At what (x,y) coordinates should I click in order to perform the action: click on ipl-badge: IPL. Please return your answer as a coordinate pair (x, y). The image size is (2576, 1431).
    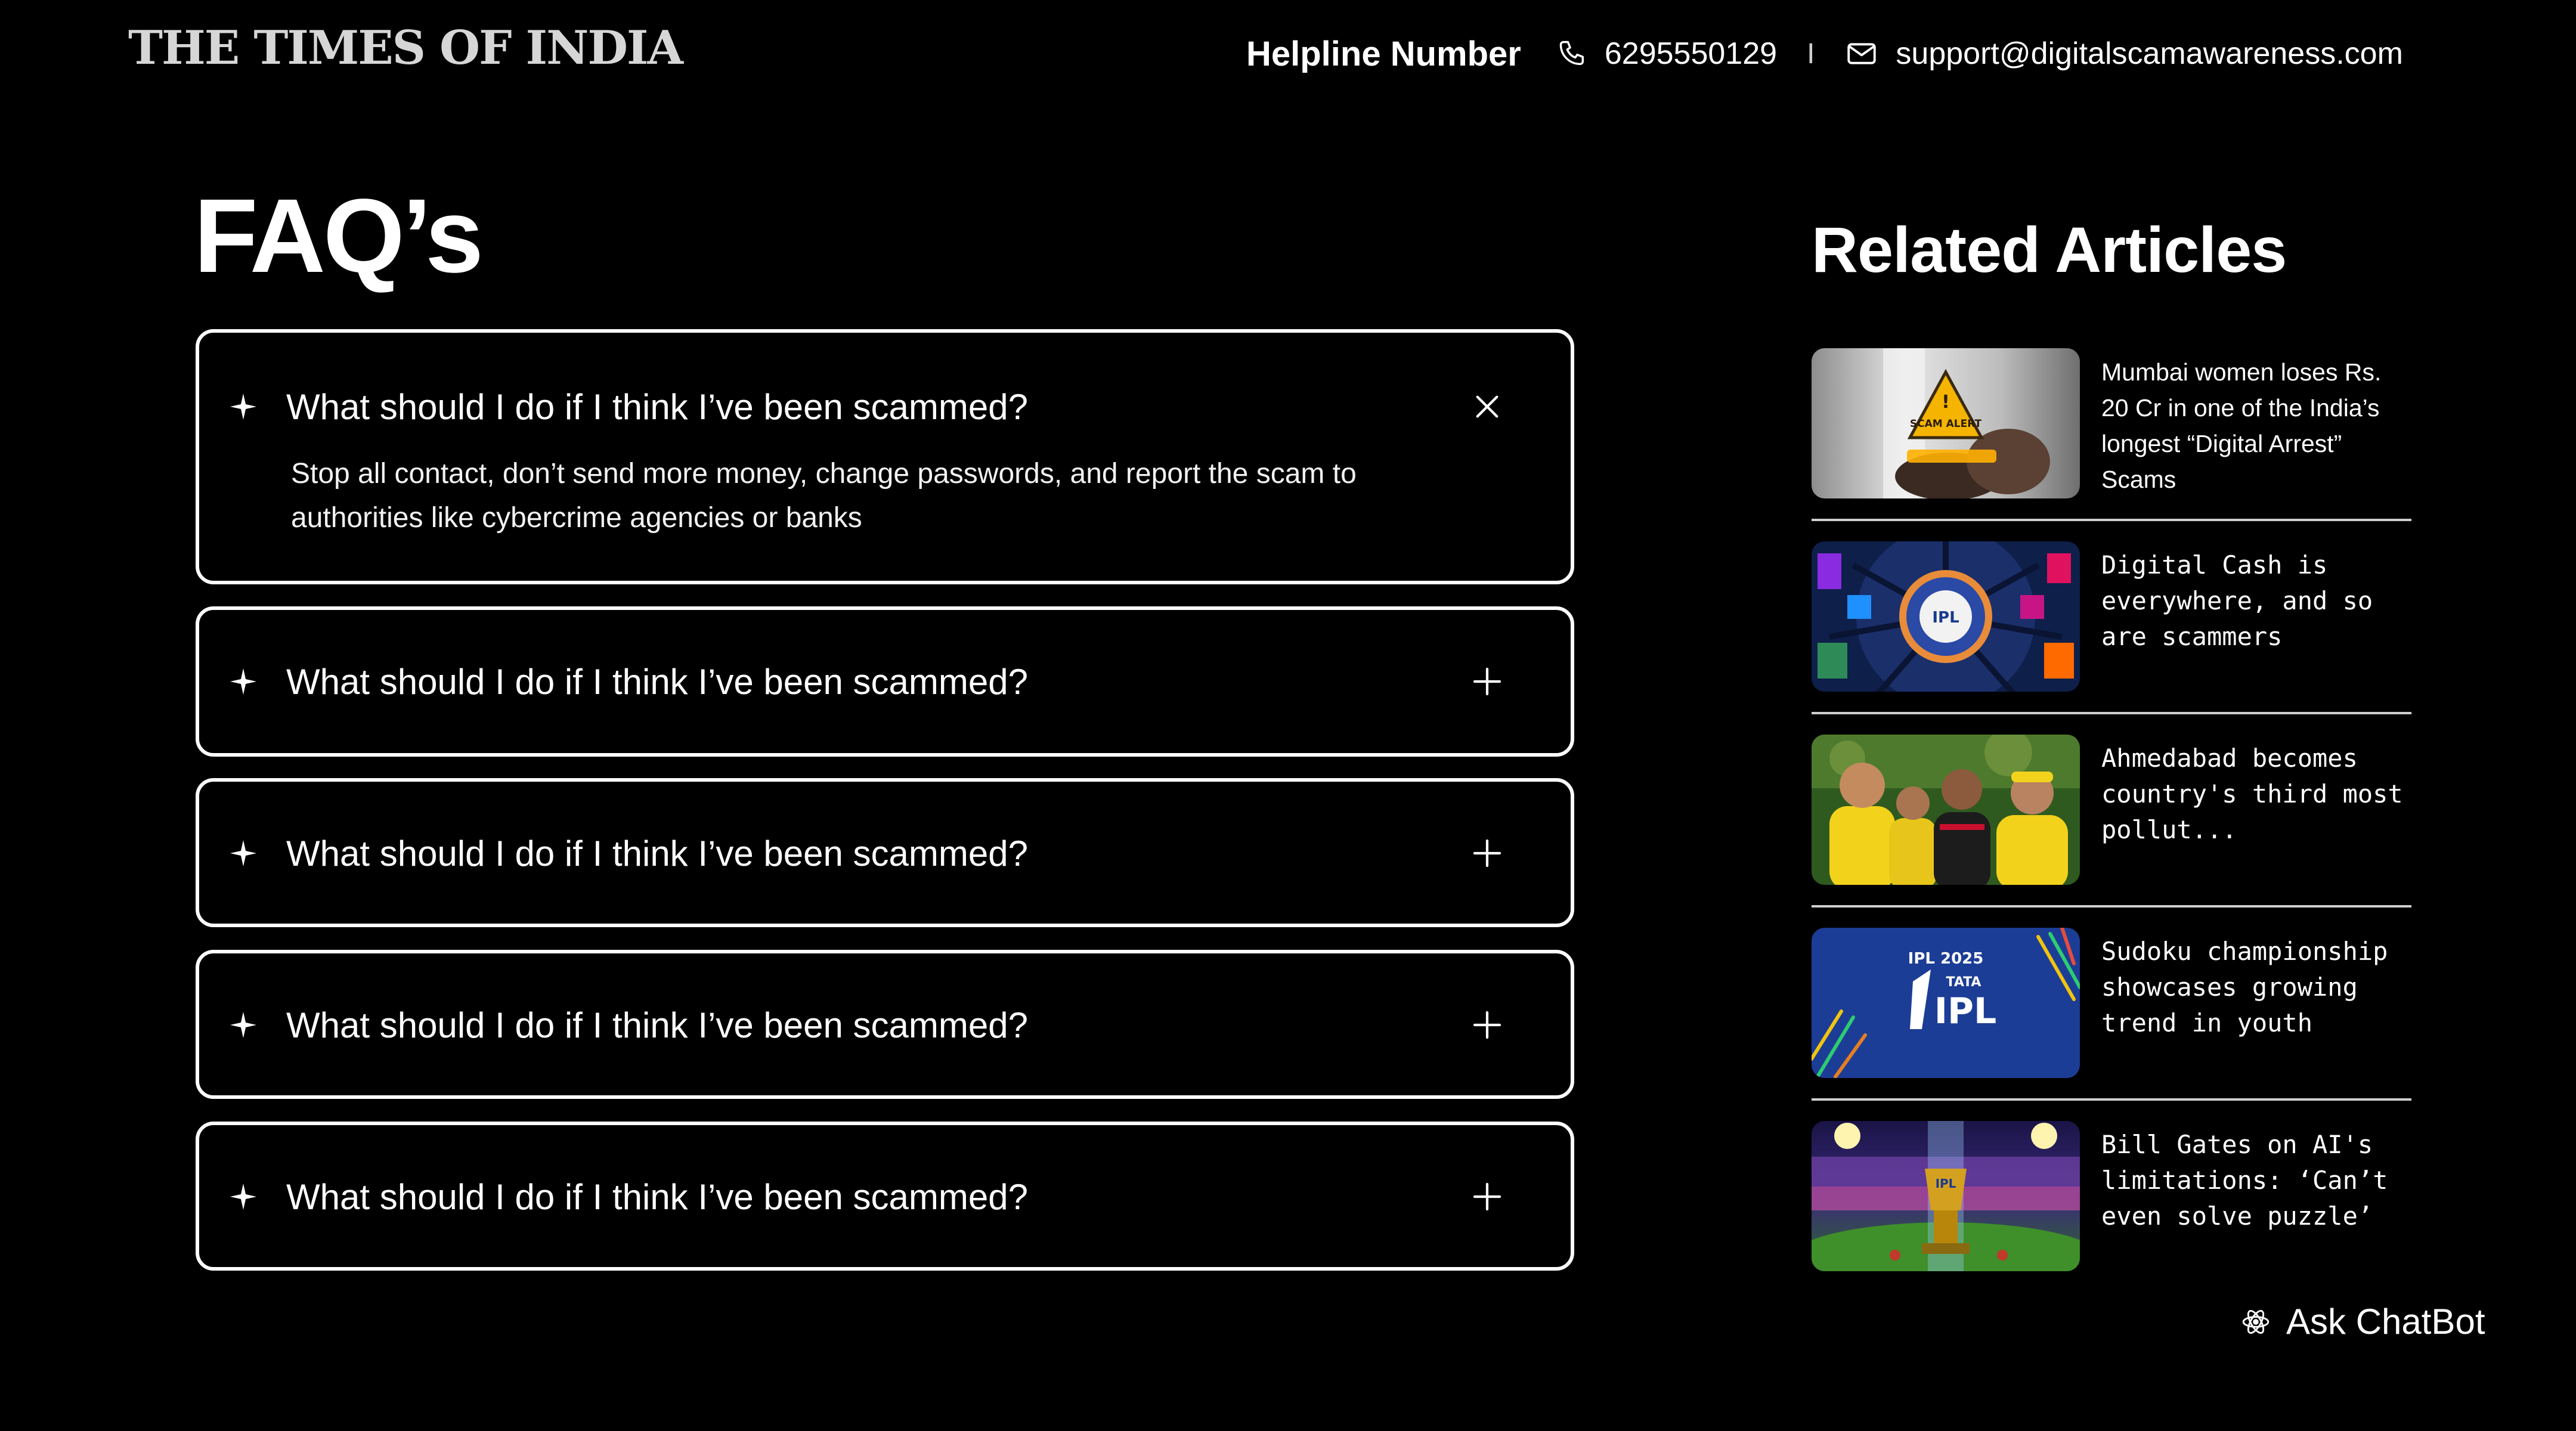
    Looking at the image, I should click on (1946, 618).